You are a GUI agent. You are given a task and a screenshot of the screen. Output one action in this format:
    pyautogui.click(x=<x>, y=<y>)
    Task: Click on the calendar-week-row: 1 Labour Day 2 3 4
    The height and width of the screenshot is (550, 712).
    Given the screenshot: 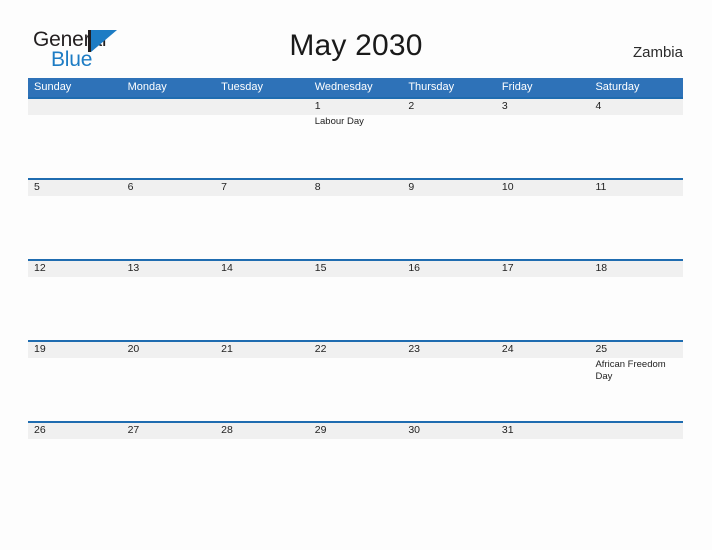 What is the action you would take?
    pyautogui.click(x=355, y=137)
    